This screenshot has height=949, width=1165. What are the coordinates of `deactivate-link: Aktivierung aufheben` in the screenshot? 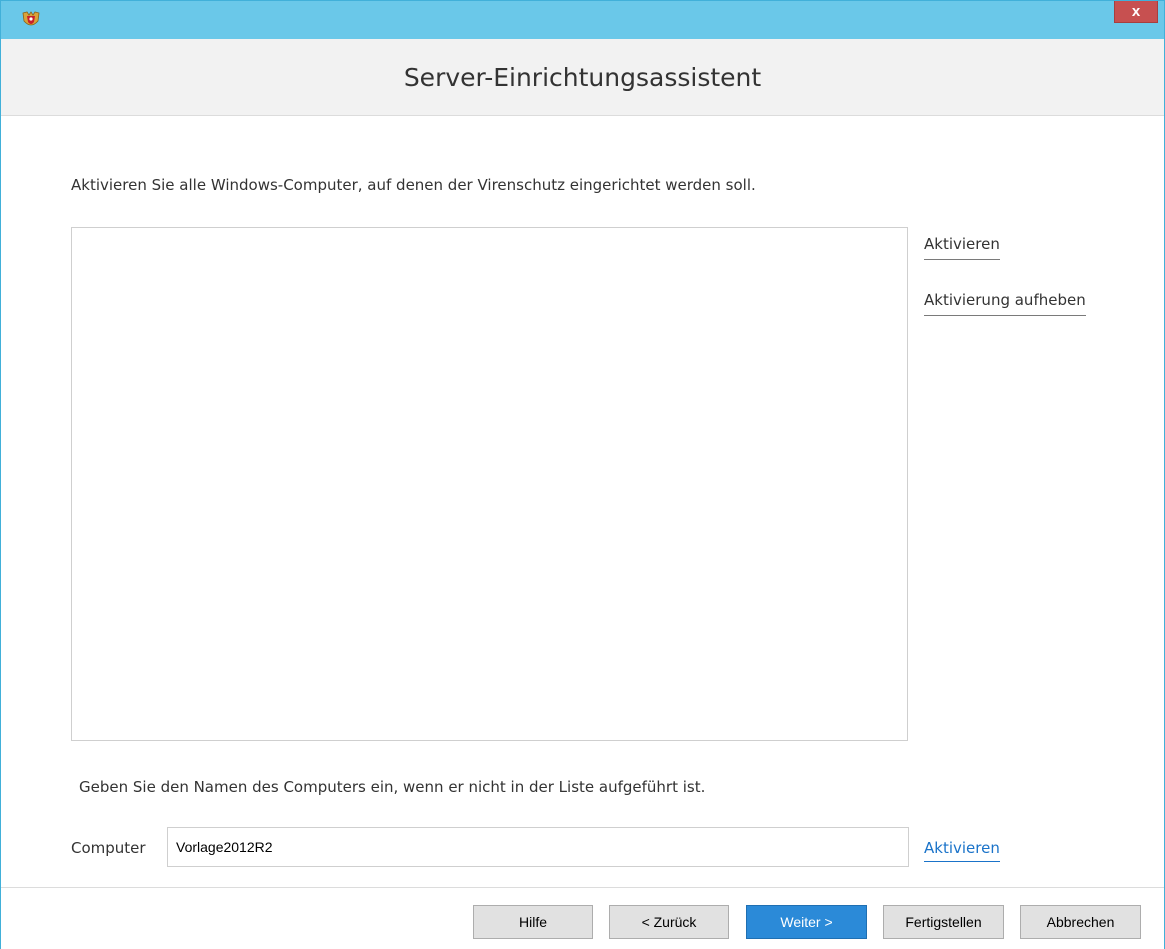 It's located at (1005, 303).